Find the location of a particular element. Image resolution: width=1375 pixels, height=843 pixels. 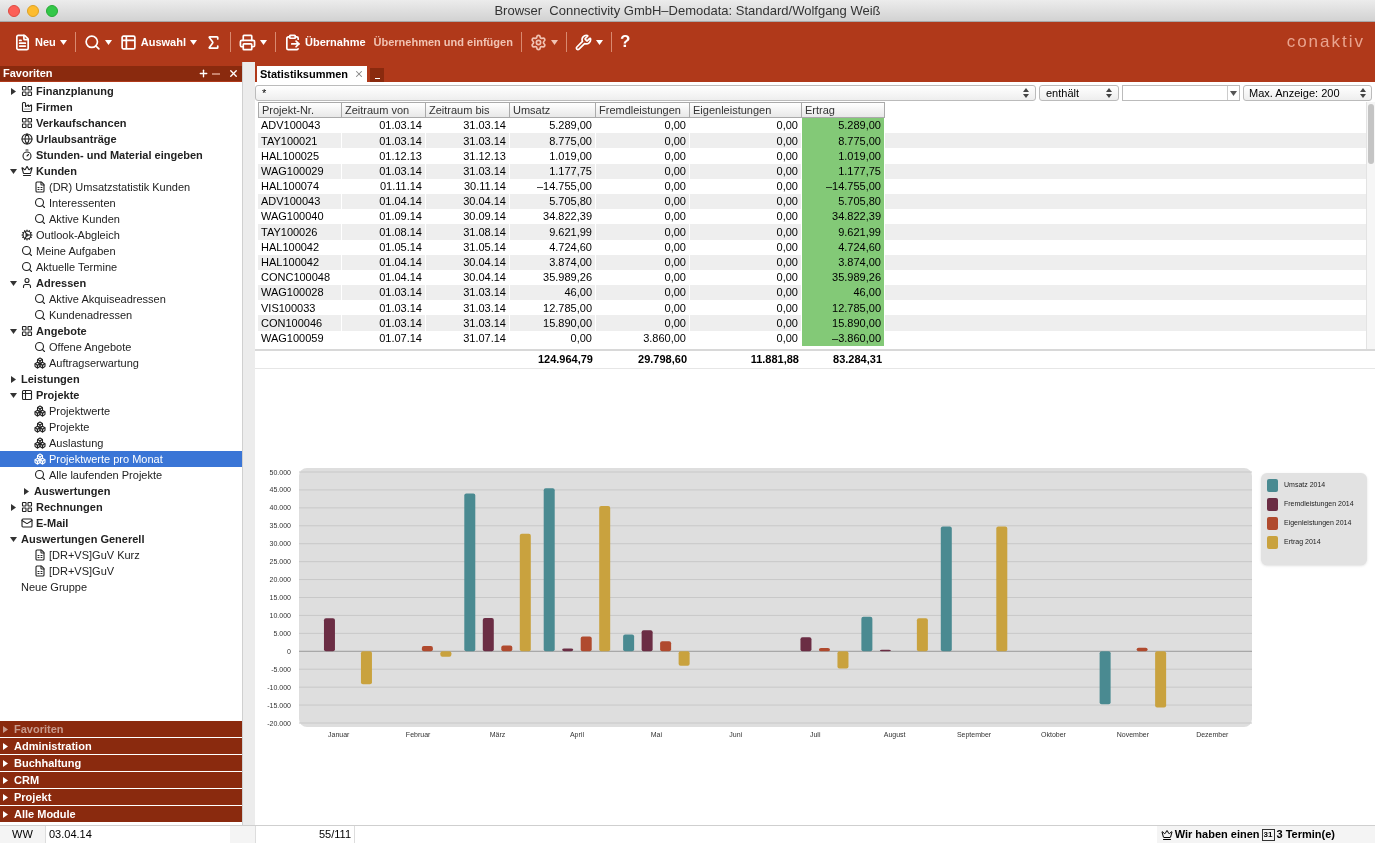

column-header: Umsatz is located at coordinates (553, 110).